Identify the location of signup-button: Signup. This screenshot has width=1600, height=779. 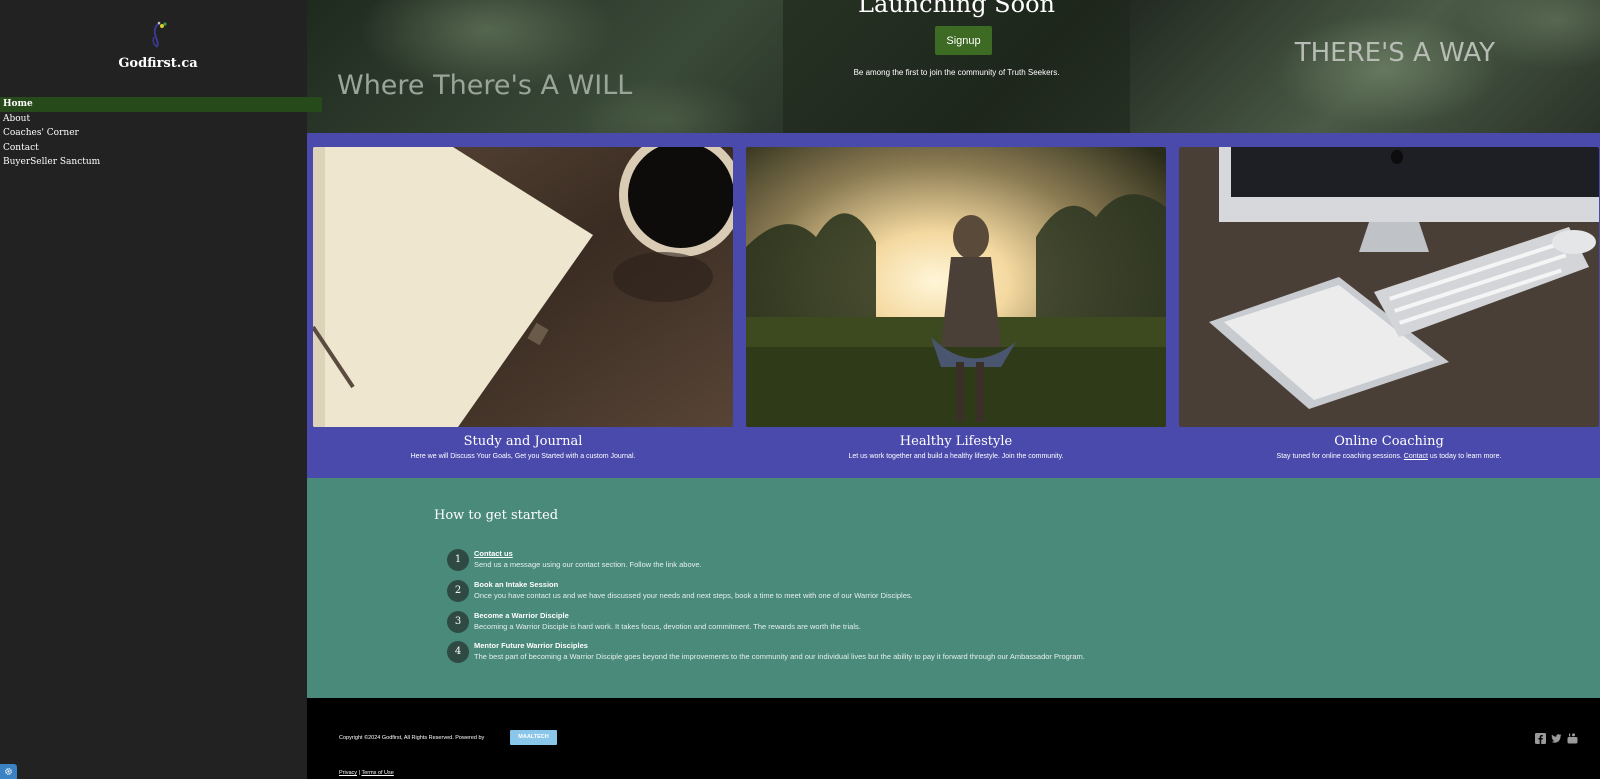
(963, 40).